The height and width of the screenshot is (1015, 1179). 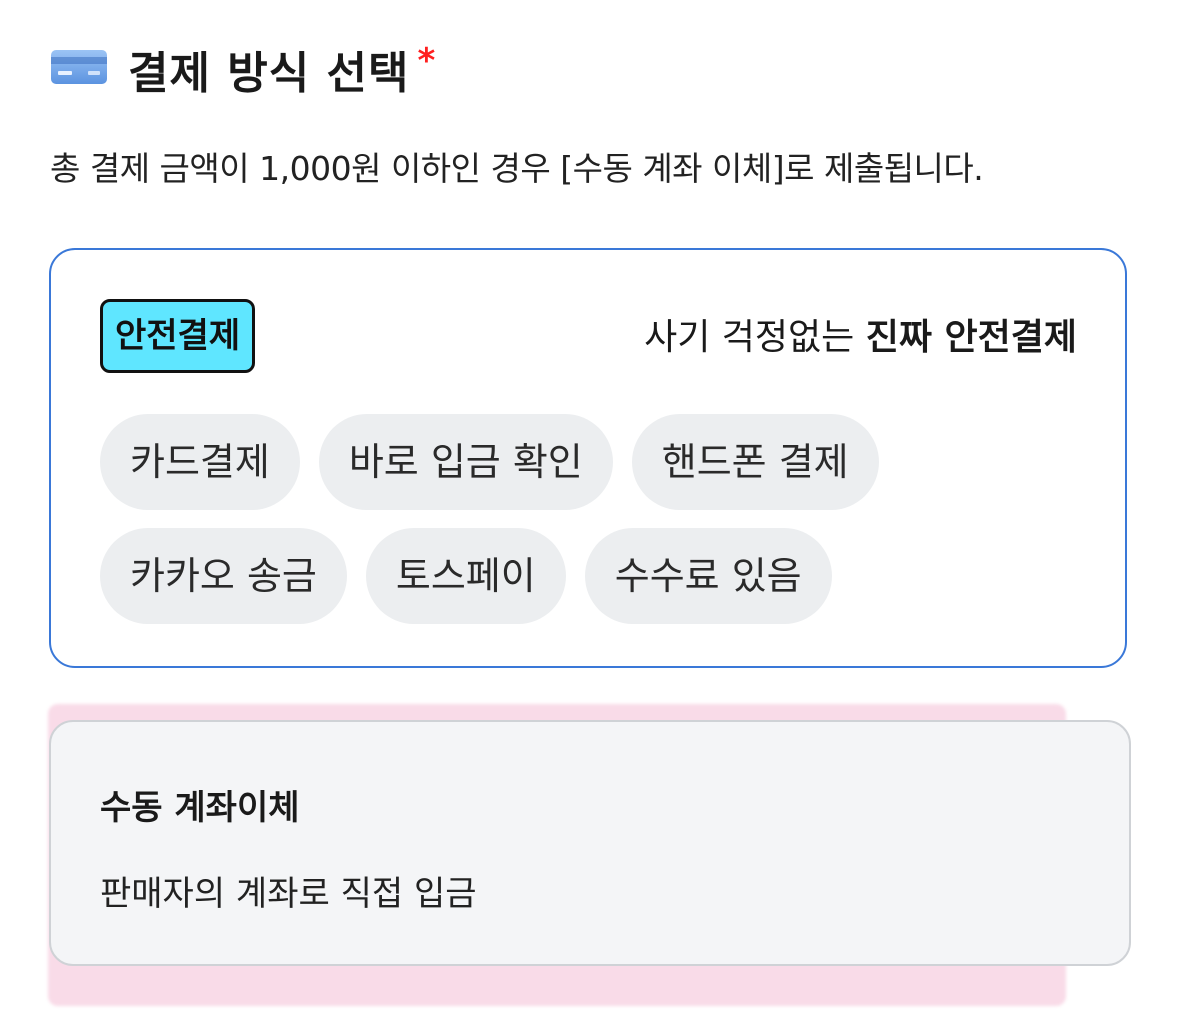 I want to click on chip-card-payment: 카드결제, so click(x=200, y=462).